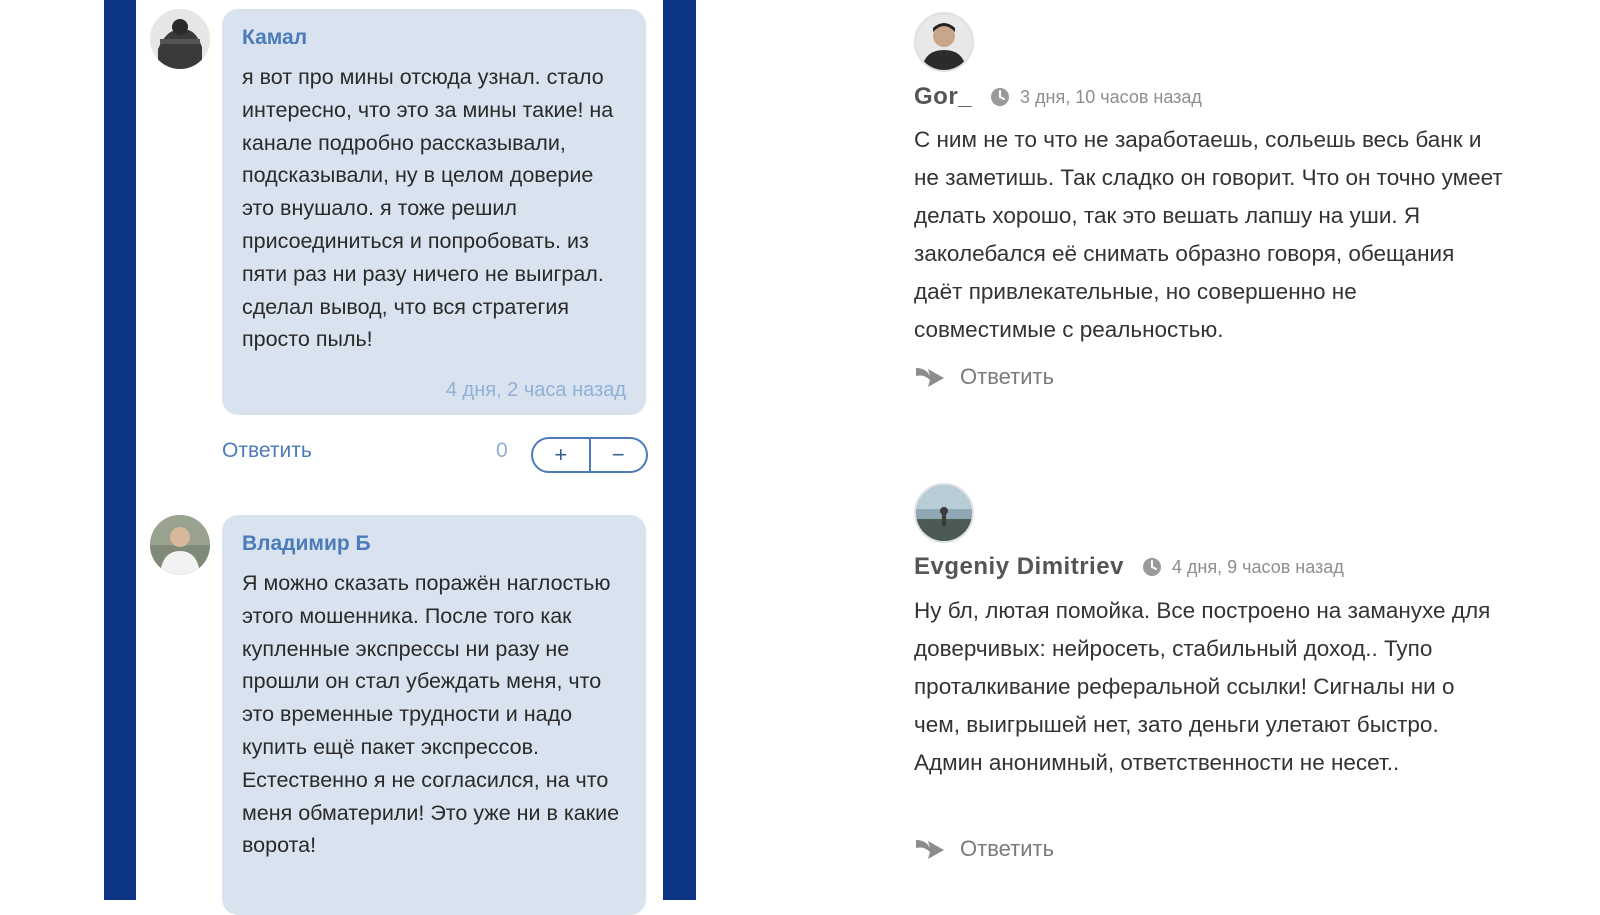 The height and width of the screenshot is (915, 1600). Describe the element at coordinates (619, 455) in the screenshot. I see `downvote-button: −` at that location.